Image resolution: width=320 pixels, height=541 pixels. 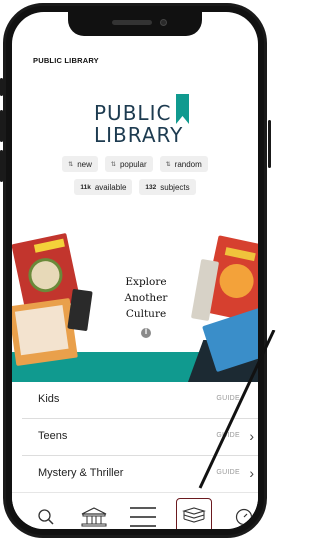 I want to click on chip-random-label: random, so click(x=188, y=164).